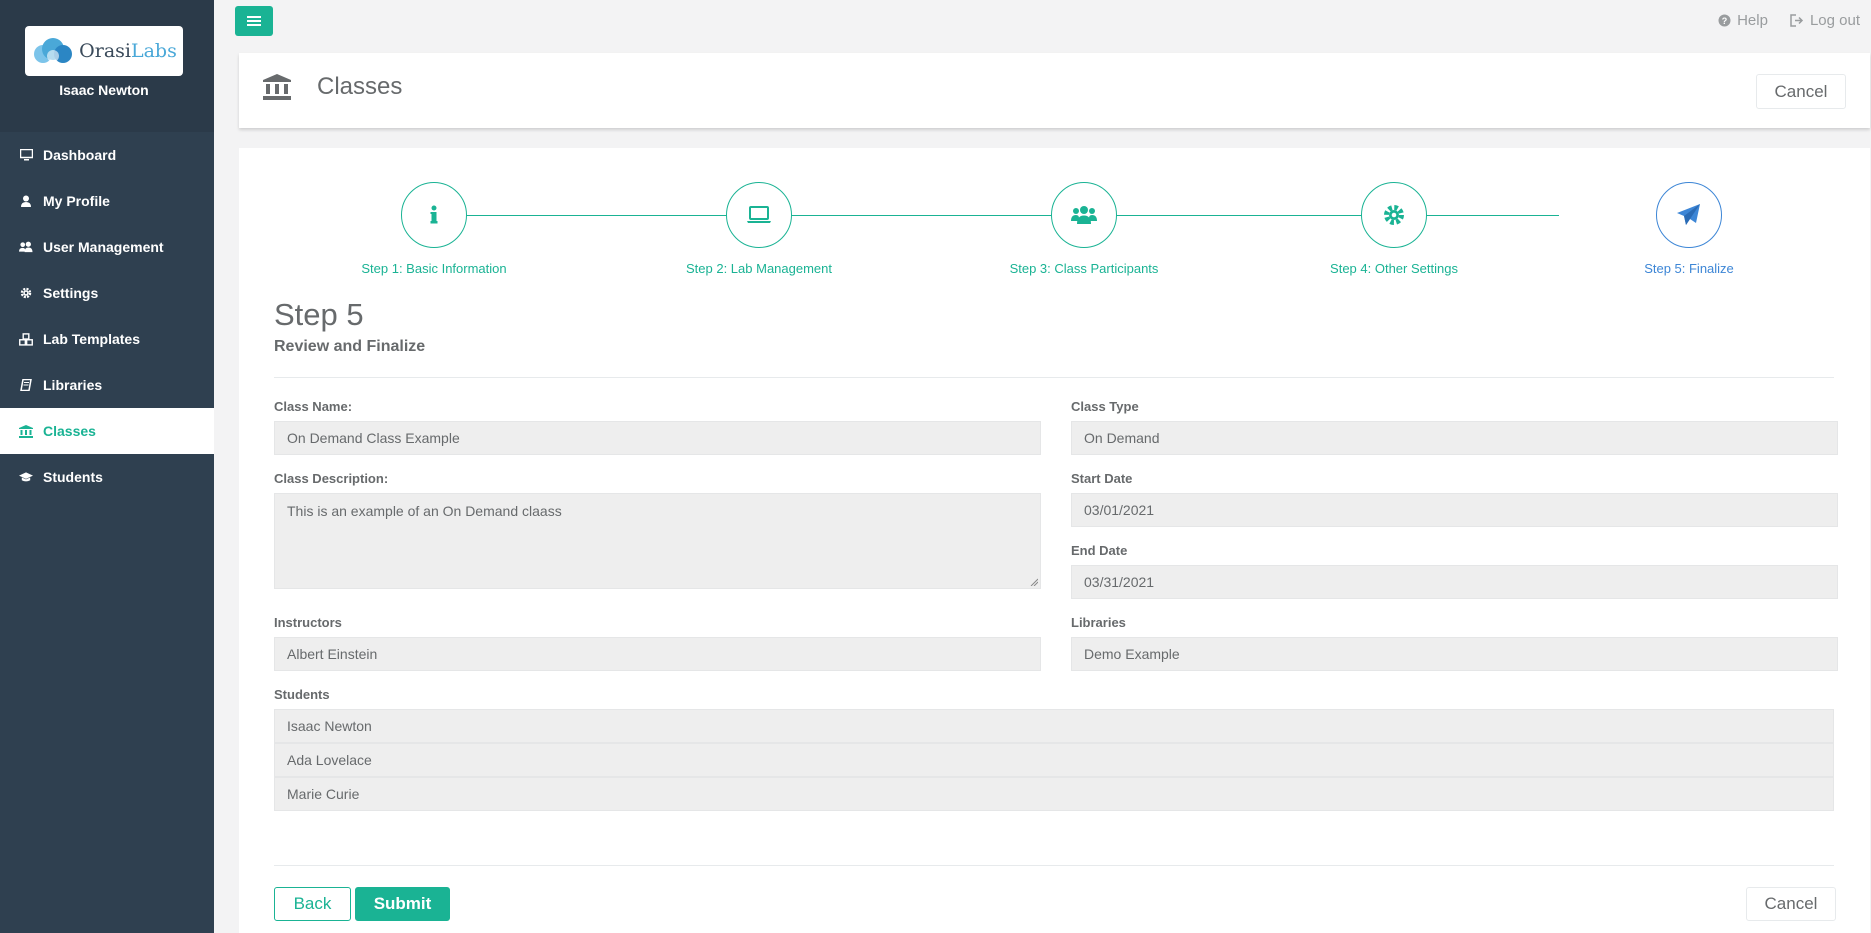 The width and height of the screenshot is (1871, 933). What do you see at coordinates (313, 406) in the screenshot?
I see `class-name-label: Class Name:` at bounding box center [313, 406].